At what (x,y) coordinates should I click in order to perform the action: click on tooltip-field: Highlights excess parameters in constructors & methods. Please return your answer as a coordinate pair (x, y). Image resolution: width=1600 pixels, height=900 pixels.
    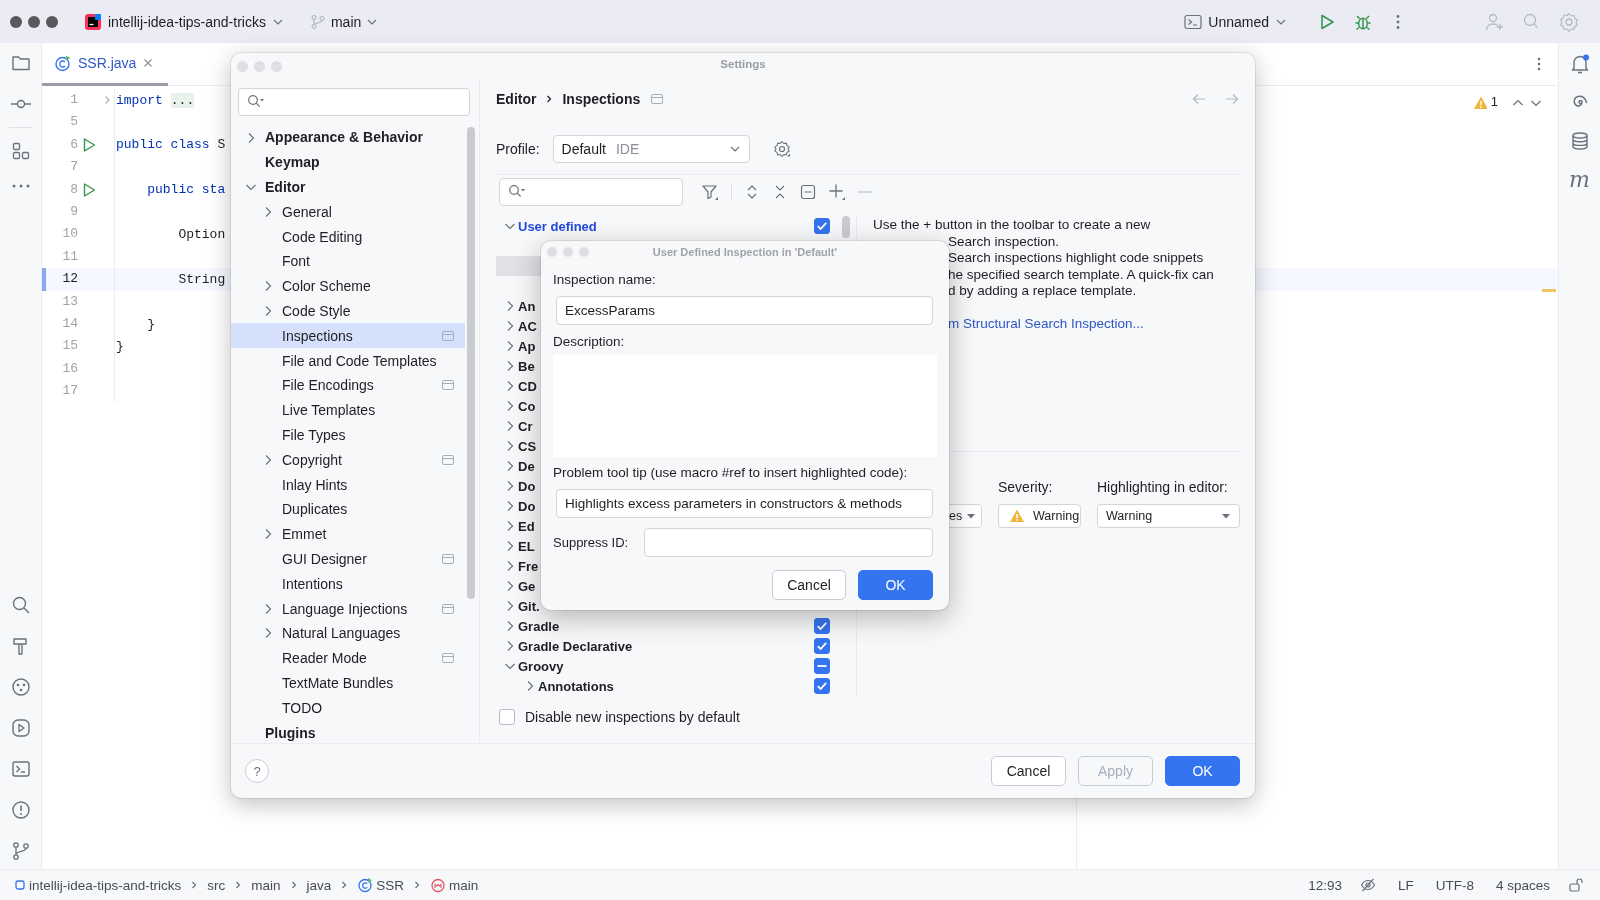
    Looking at the image, I should click on (744, 503).